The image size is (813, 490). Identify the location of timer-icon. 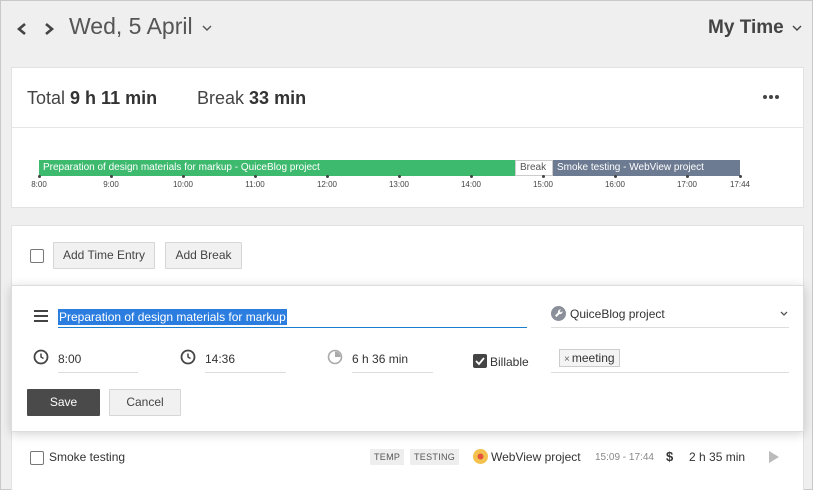
(335, 357).